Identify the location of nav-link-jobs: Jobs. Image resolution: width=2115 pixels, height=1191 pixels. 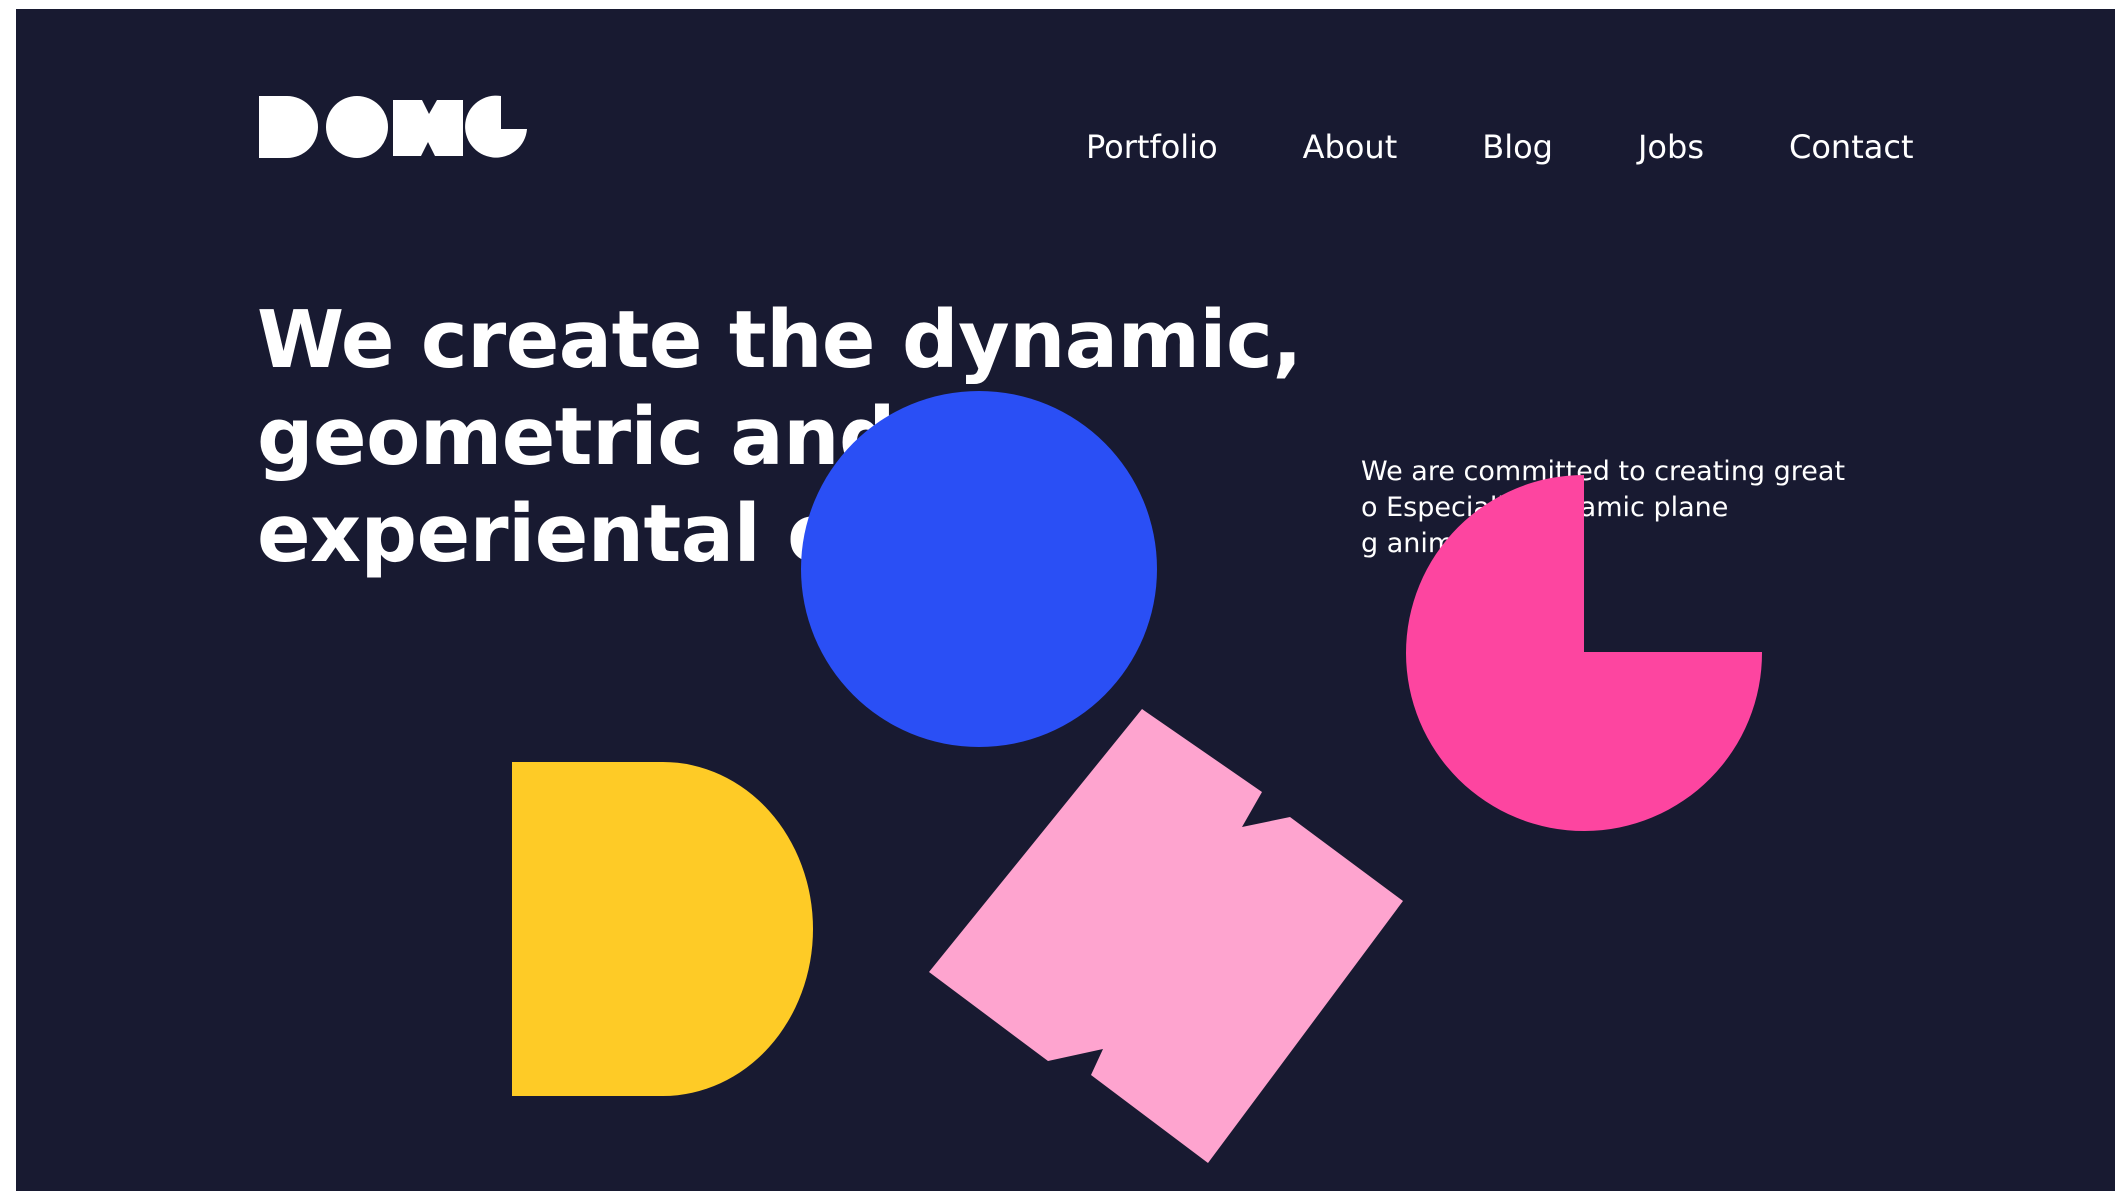
(1671, 147).